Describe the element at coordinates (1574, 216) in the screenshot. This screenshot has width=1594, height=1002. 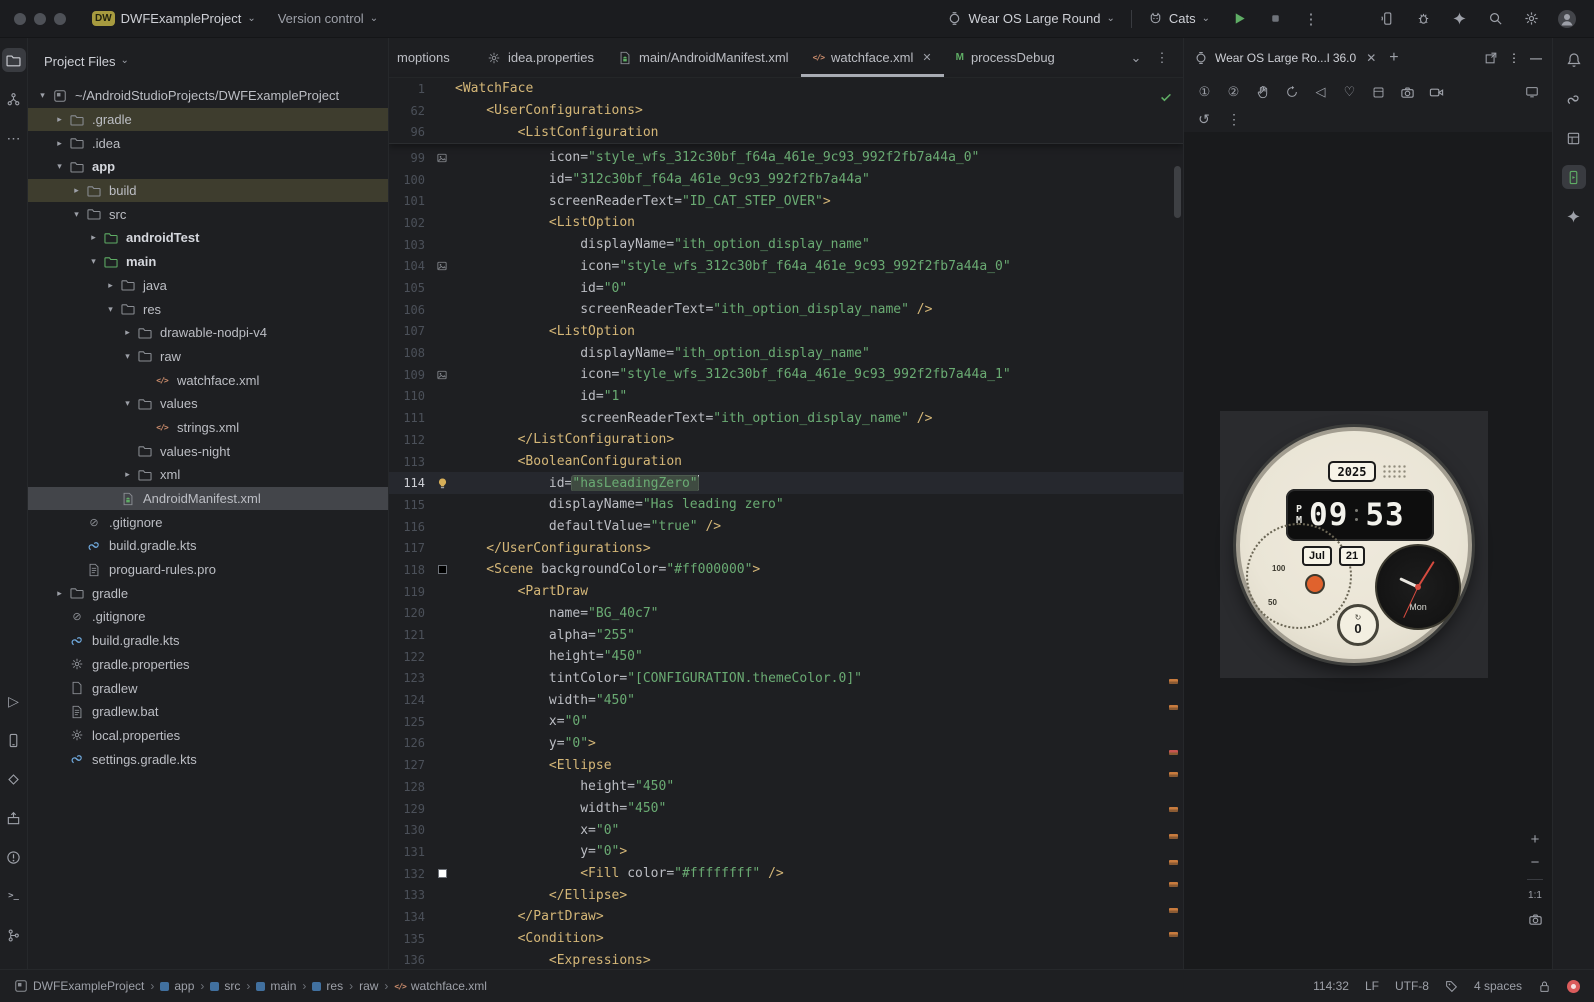
I see `assistant-sparkle-icon` at that location.